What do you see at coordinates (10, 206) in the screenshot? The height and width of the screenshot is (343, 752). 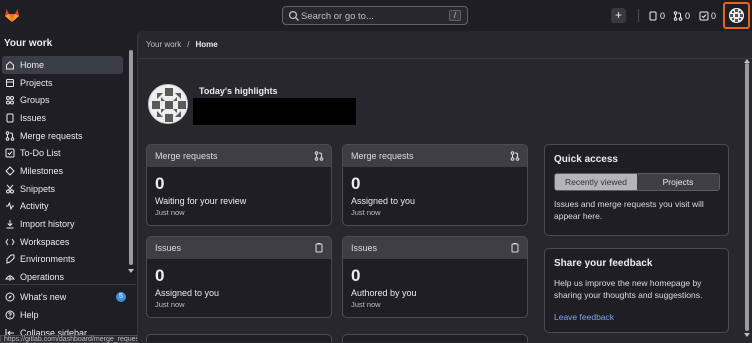 I see `activity-icon` at bounding box center [10, 206].